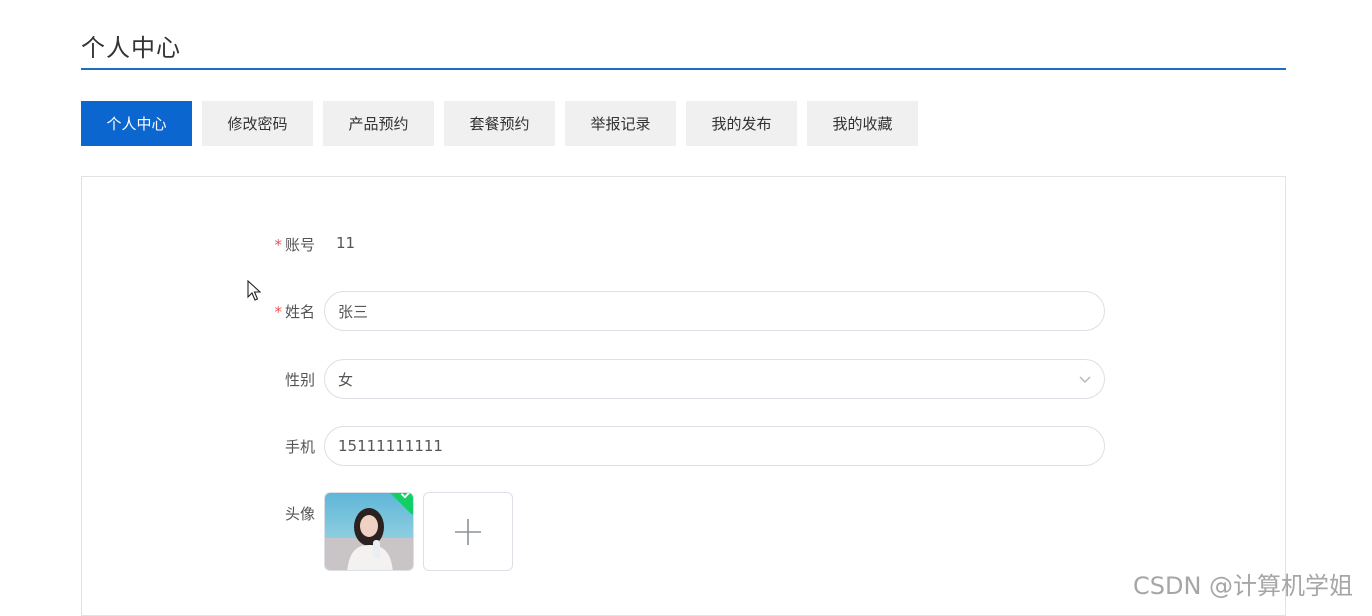 This screenshot has height=616, width=1372. Describe the element at coordinates (378, 123) in the screenshot. I see `tab-product-booking: 产品预约` at that location.